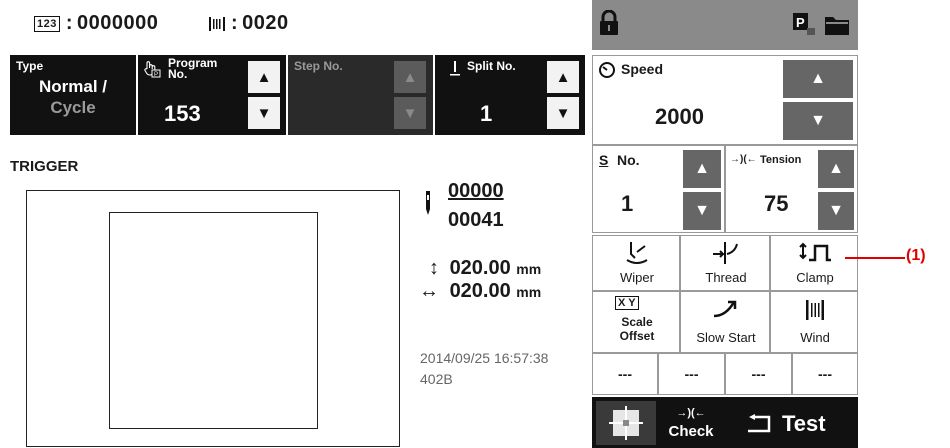 The width and height of the screenshot is (950, 448). Describe the element at coordinates (510, 95) in the screenshot. I see `split-no-panel: Split No. 1 ▲ ▼` at that location.